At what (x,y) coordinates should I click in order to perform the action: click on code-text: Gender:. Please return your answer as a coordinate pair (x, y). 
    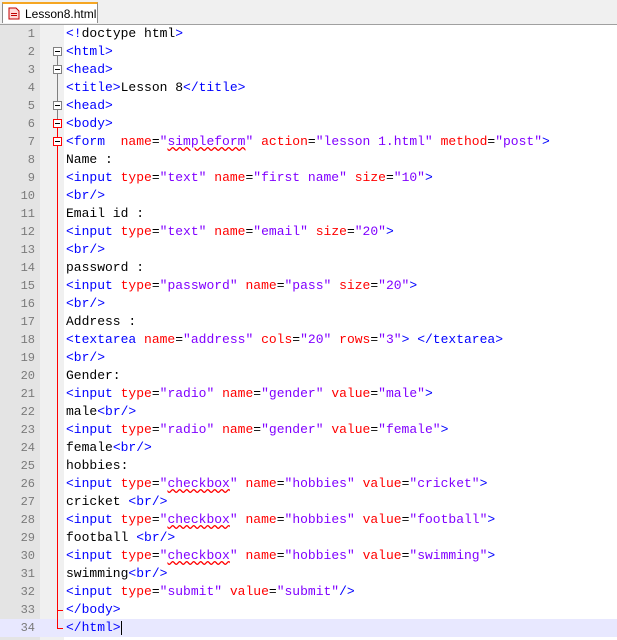
    Looking at the image, I should click on (93, 376).